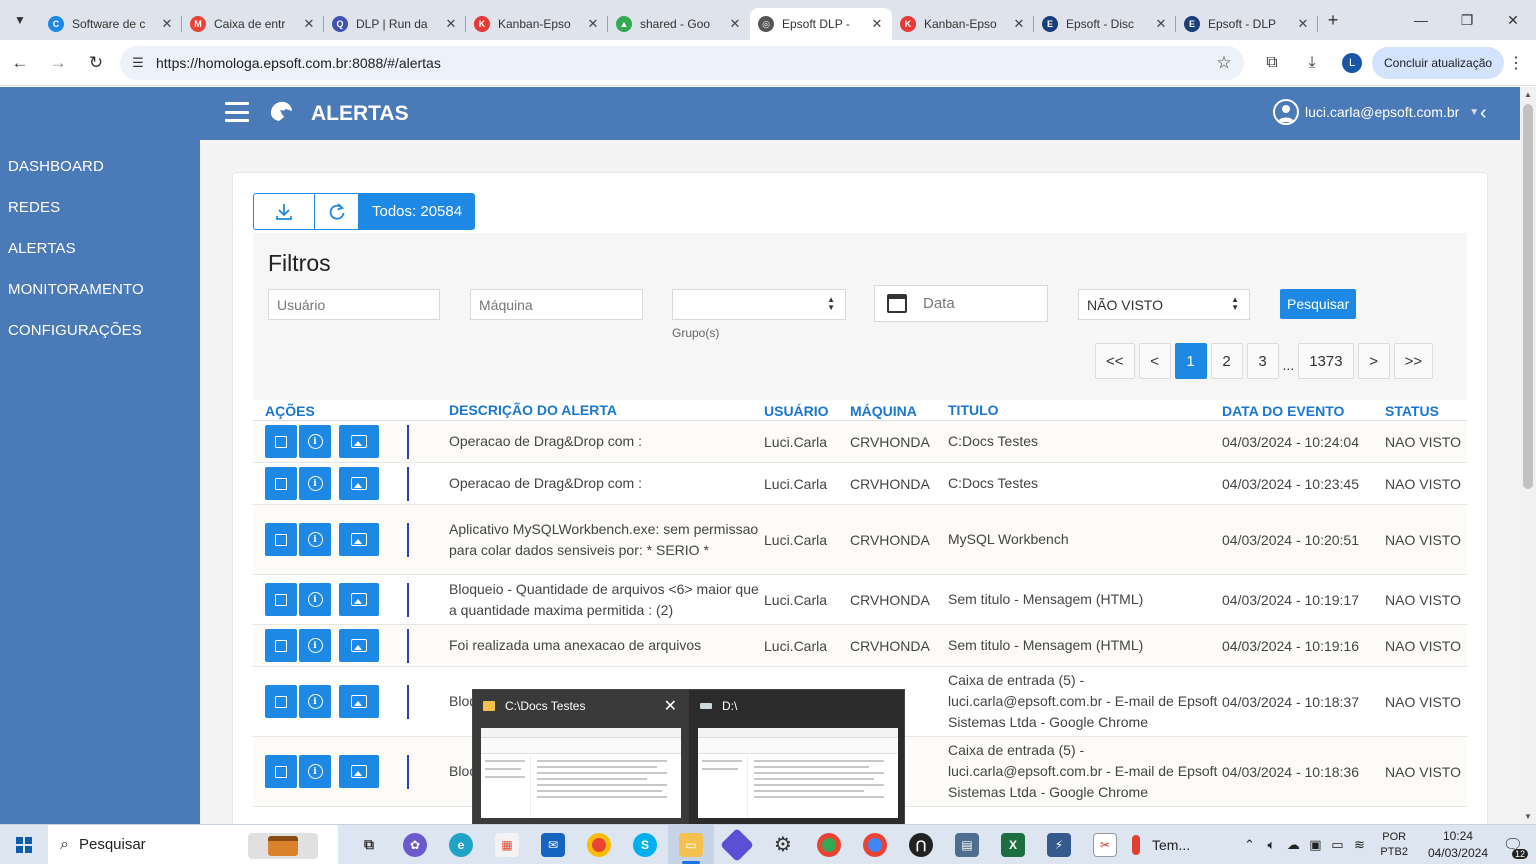 The height and width of the screenshot is (864, 1536). Describe the element at coordinates (100, 330) in the screenshot. I see `sidebar-item-configuracoes: CONFIGURAÇÕES` at that location.